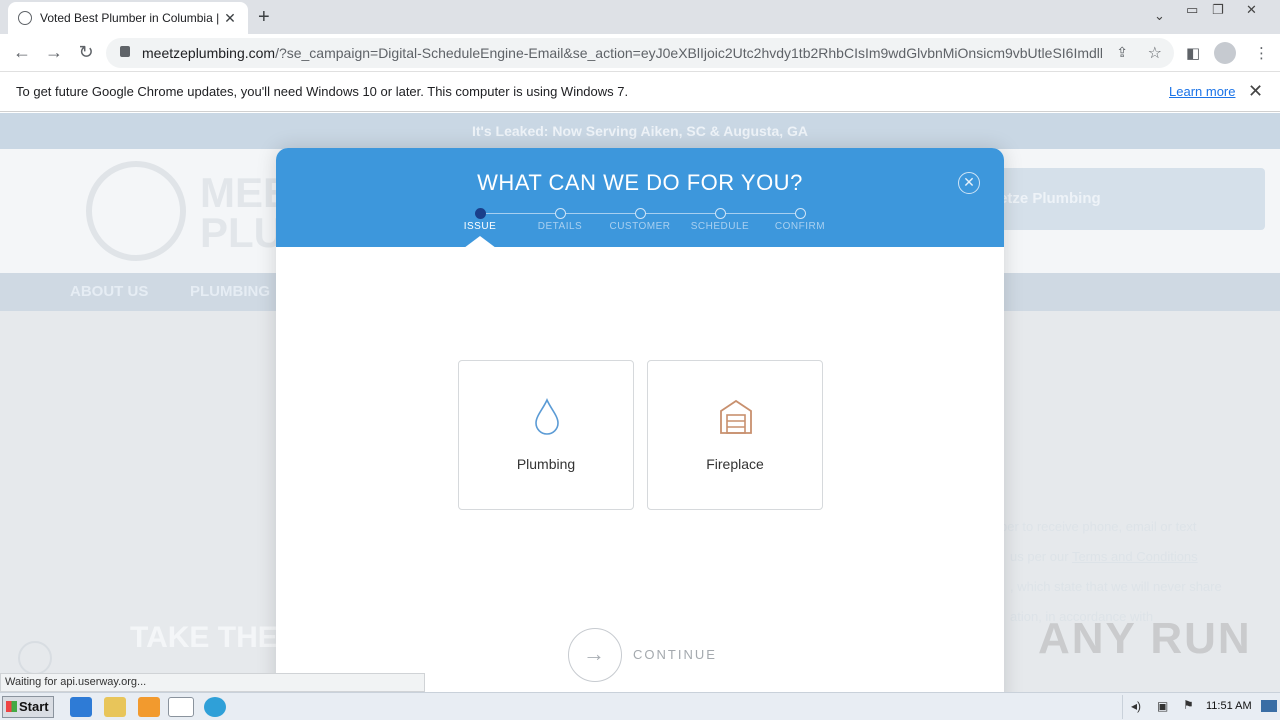 The image size is (1280, 720). What do you see at coordinates (969, 183) in the screenshot?
I see `modal-close-button: ✕` at bounding box center [969, 183].